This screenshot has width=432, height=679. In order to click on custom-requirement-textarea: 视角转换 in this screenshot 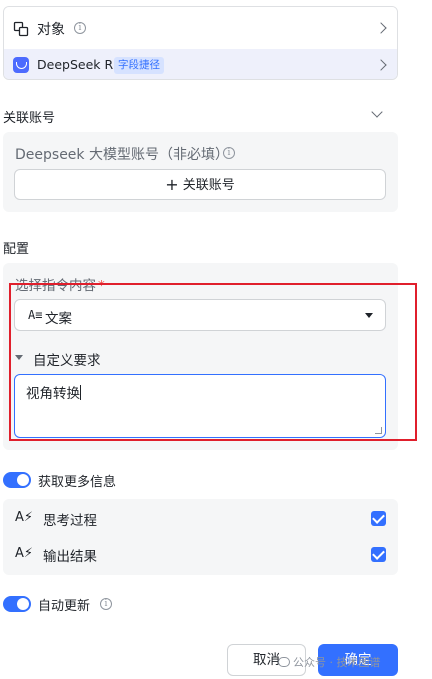, I will do `click(200, 406)`.